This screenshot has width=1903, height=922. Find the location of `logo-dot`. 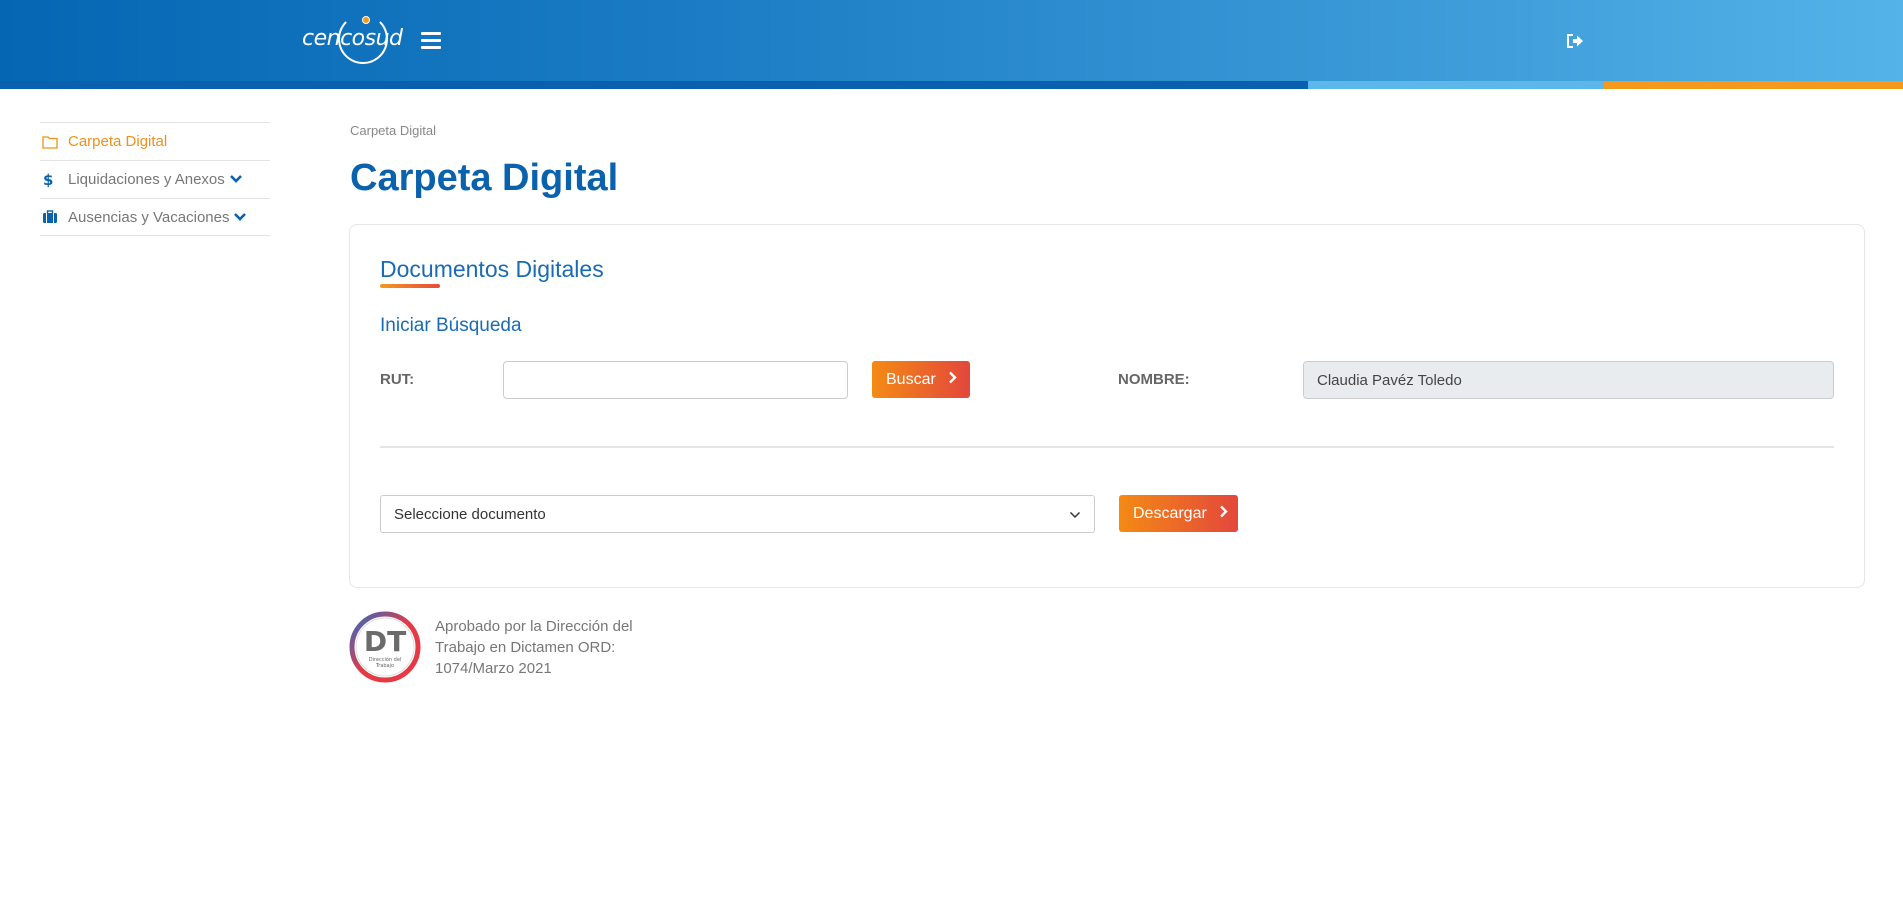

logo-dot is located at coordinates (366, 20).